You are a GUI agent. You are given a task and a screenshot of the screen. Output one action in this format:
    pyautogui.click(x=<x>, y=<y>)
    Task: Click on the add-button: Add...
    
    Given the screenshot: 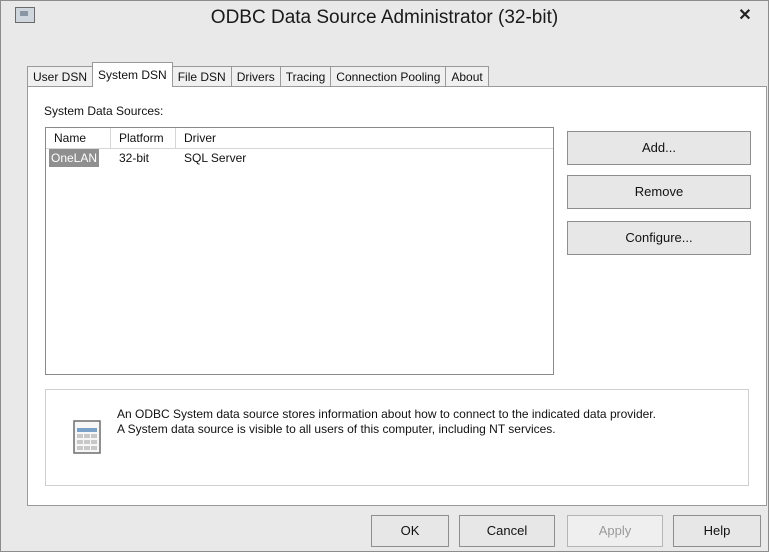 What is the action you would take?
    pyautogui.click(x=659, y=148)
    